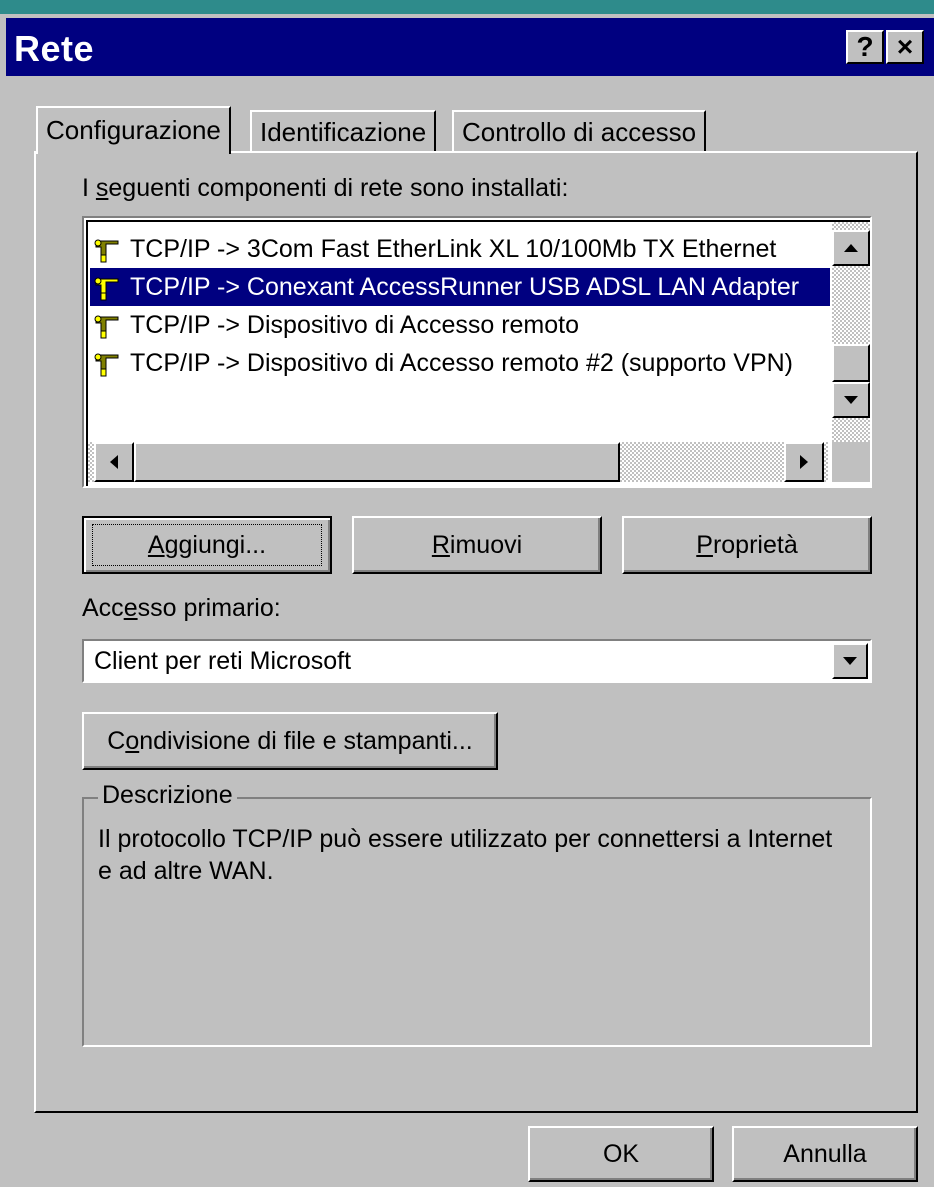  Describe the element at coordinates (133, 130) in the screenshot. I see `tab-configurazione: Configurazione` at that location.